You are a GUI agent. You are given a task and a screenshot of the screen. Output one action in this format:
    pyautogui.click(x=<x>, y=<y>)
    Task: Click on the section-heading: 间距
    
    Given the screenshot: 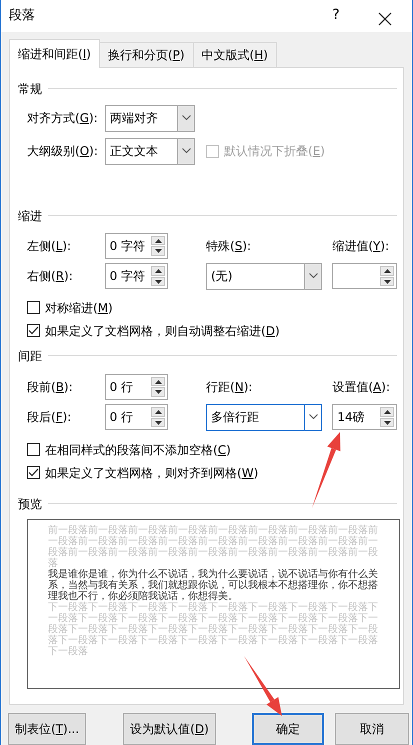 What is the action you would take?
    pyautogui.click(x=30, y=356)
    